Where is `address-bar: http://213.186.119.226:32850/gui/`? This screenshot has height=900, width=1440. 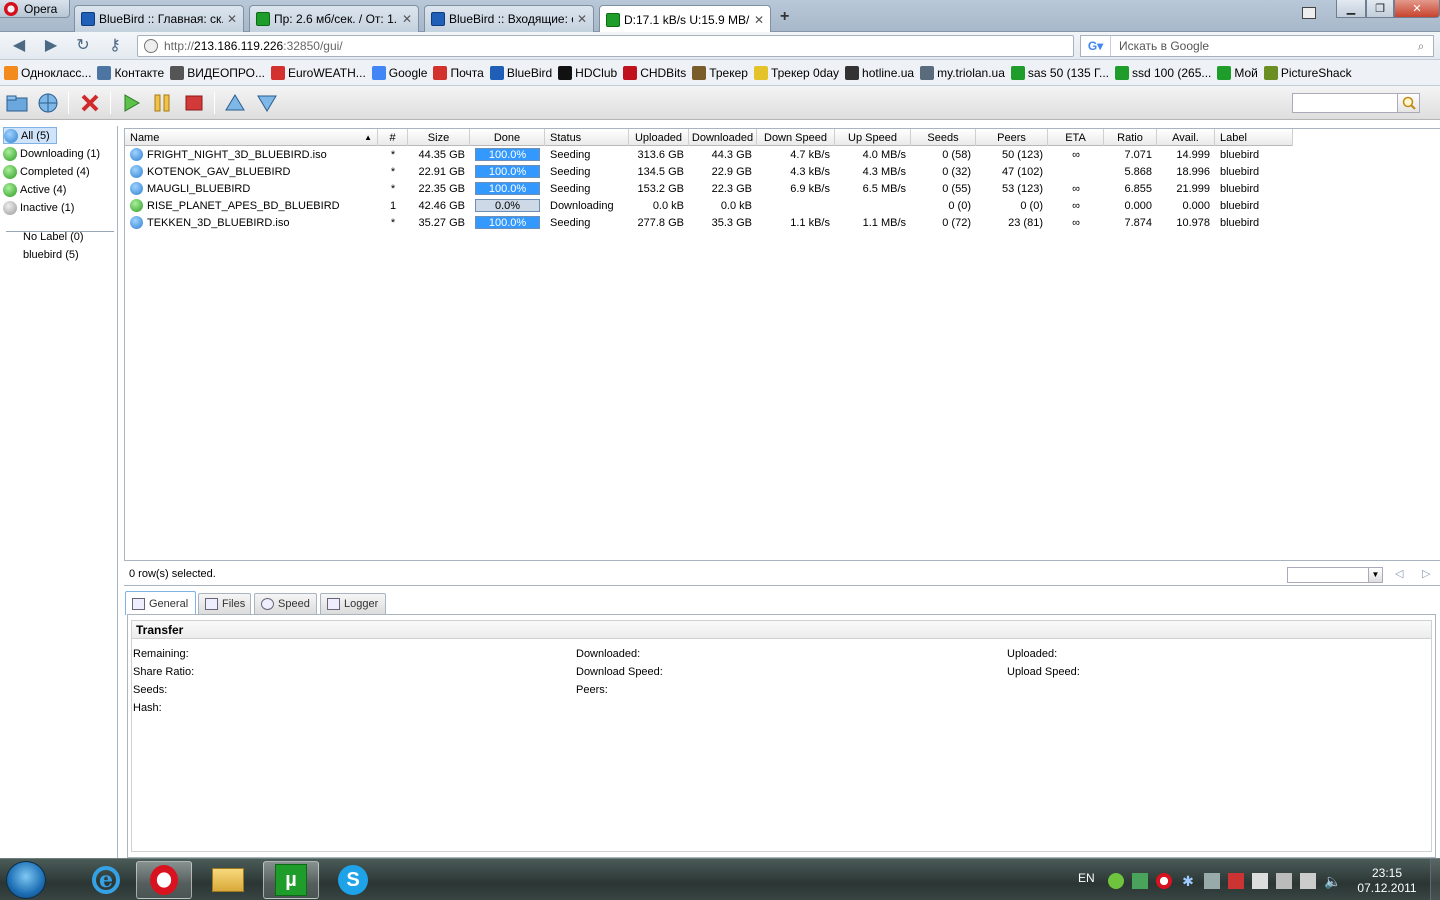 address-bar: http://213.186.119.226:32850/gui/ is located at coordinates (605, 46).